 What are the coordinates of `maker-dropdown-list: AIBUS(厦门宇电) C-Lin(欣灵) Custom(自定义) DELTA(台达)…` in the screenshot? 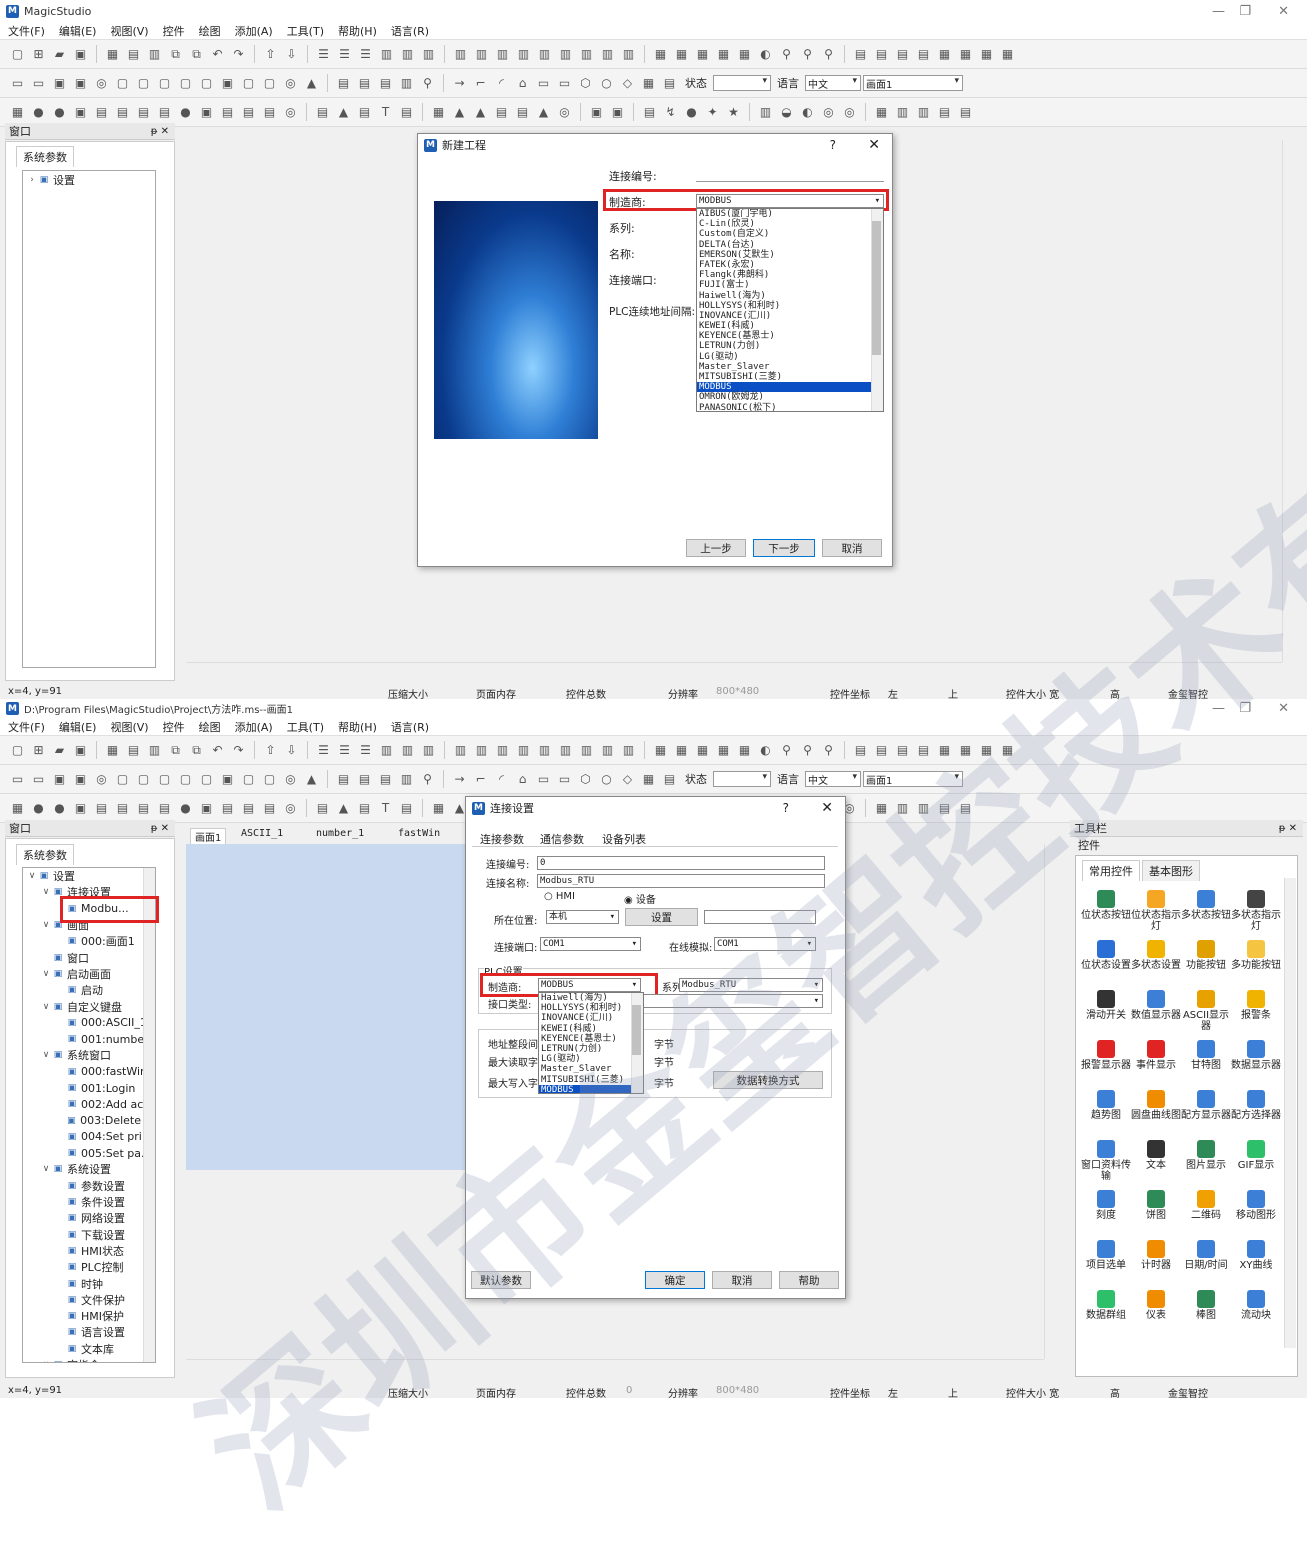 It's located at (790, 310).